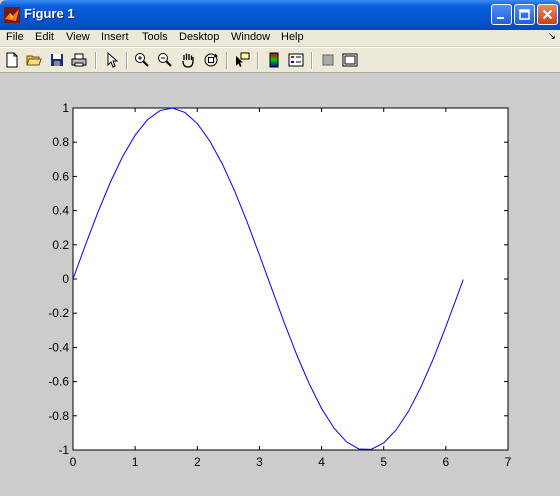  What do you see at coordinates (73, 462) in the screenshot?
I see `x-tick-label: 0` at bounding box center [73, 462].